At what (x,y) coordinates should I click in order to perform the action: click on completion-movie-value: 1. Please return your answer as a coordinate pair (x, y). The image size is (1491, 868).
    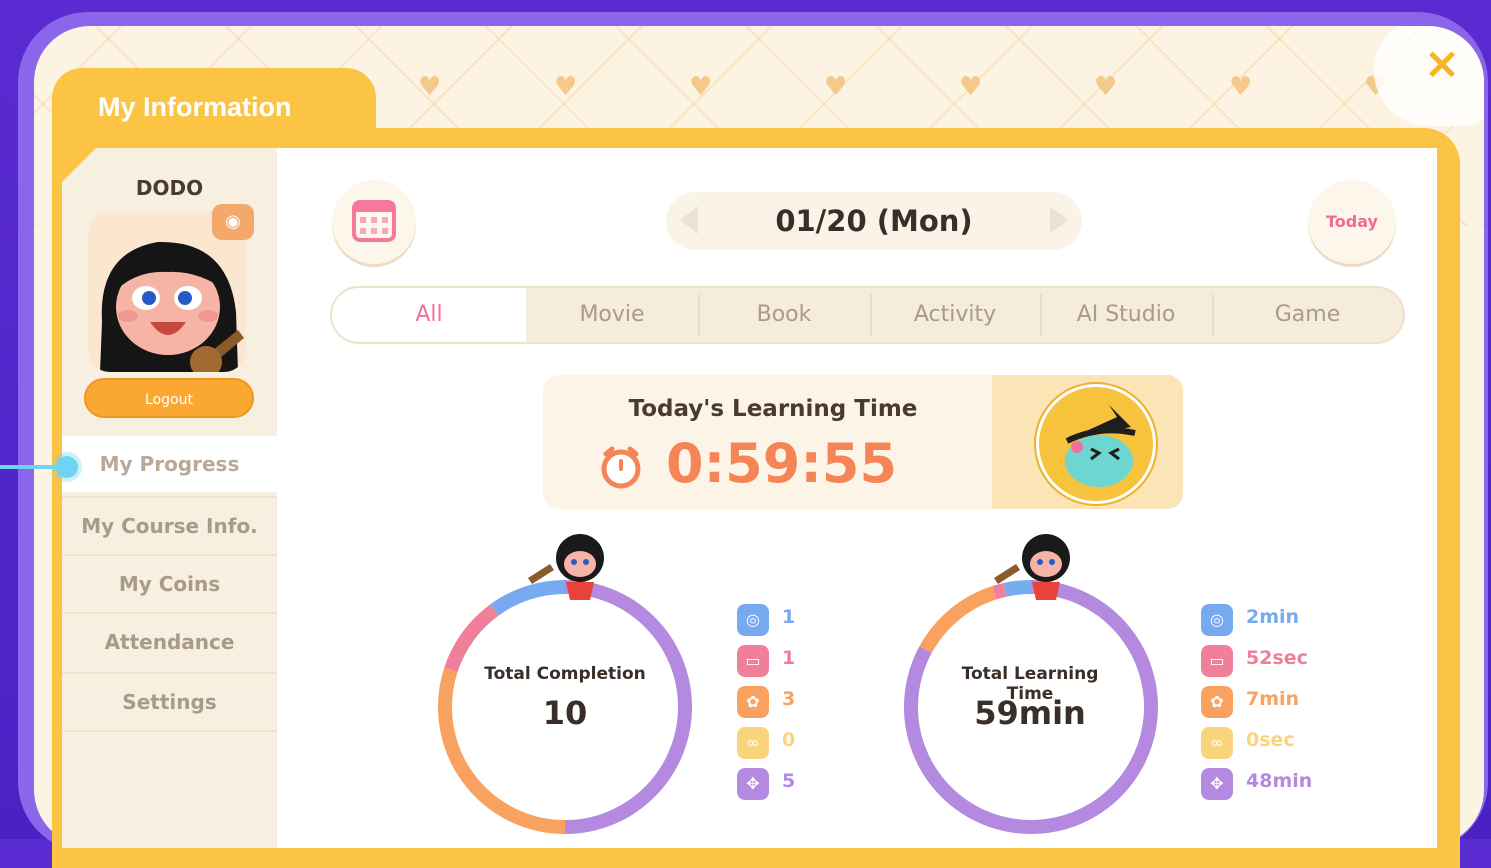
    Looking at the image, I should click on (789, 617).